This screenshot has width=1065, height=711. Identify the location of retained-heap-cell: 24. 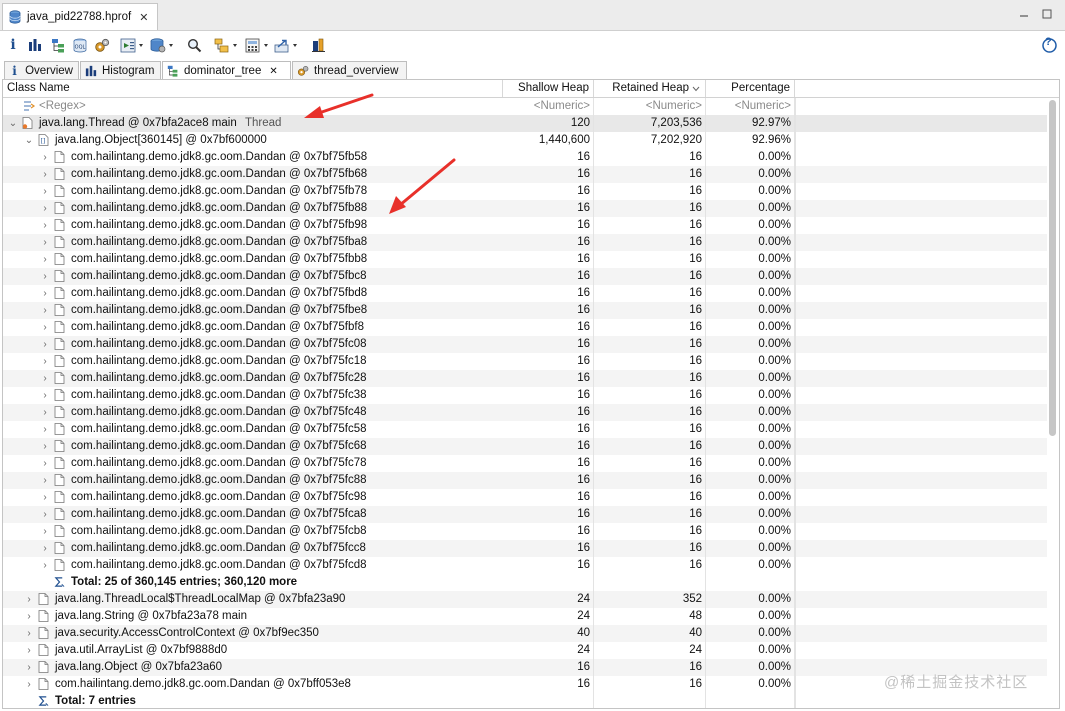
(650, 650).